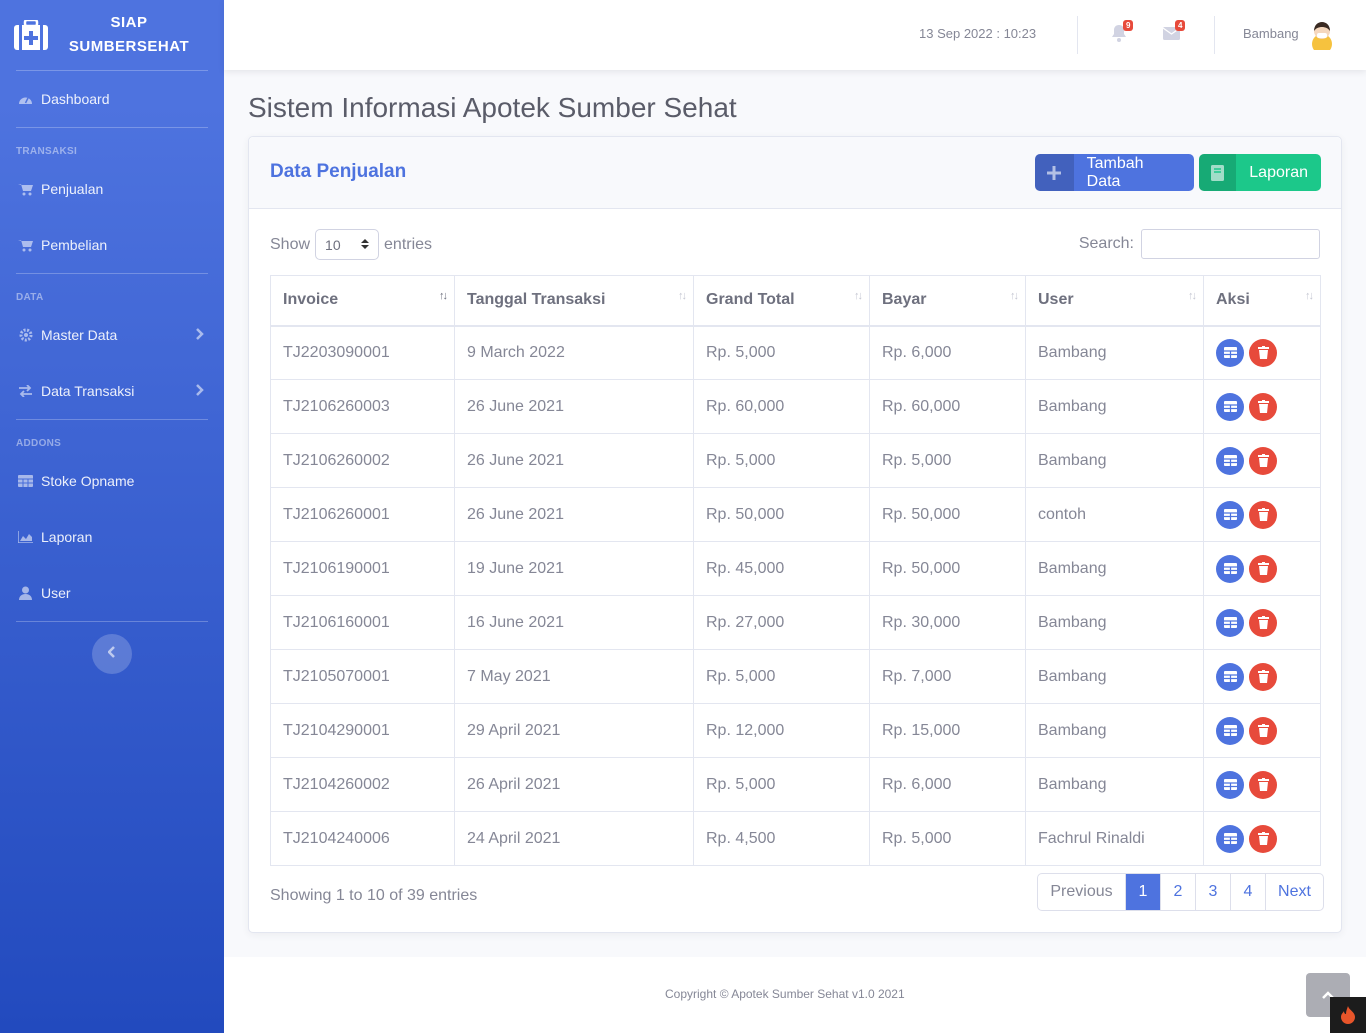 The width and height of the screenshot is (1366, 1033). I want to click on tachometer-icon, so click(25, 99).